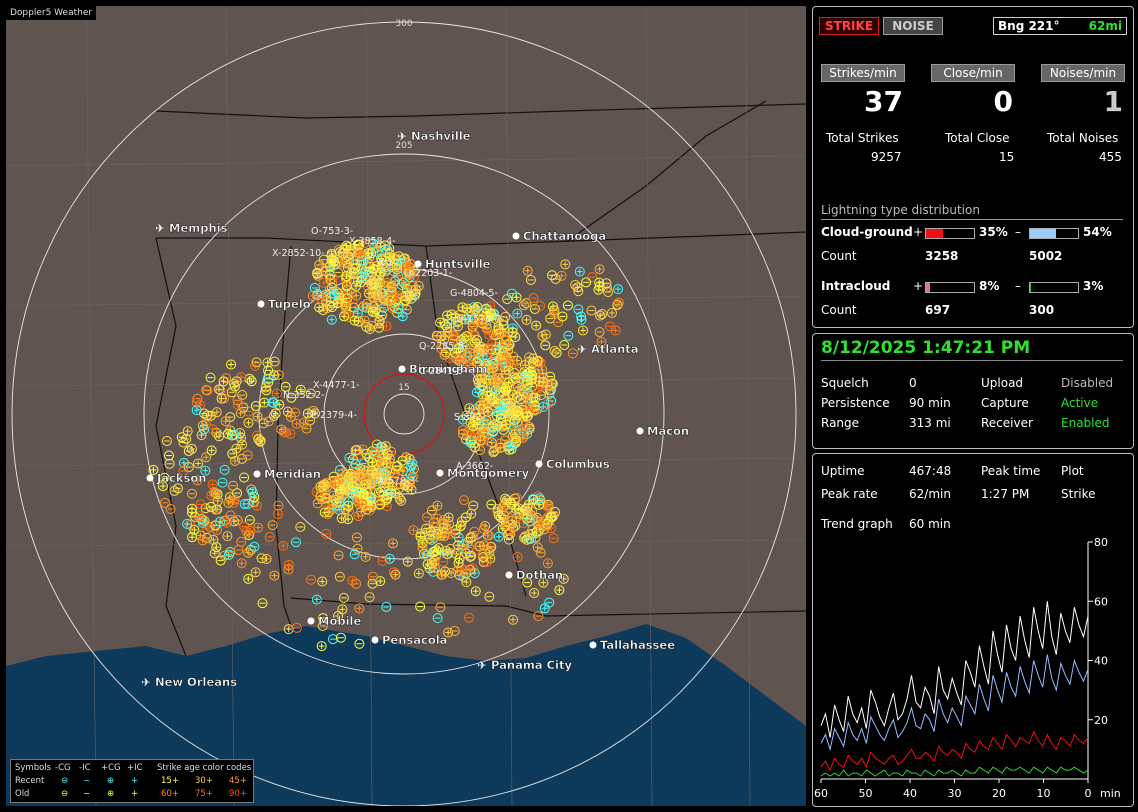 This screenshot has height=812, width=1138. I want to click on strikes-min-label: Strikes/min, so click(863, 73).